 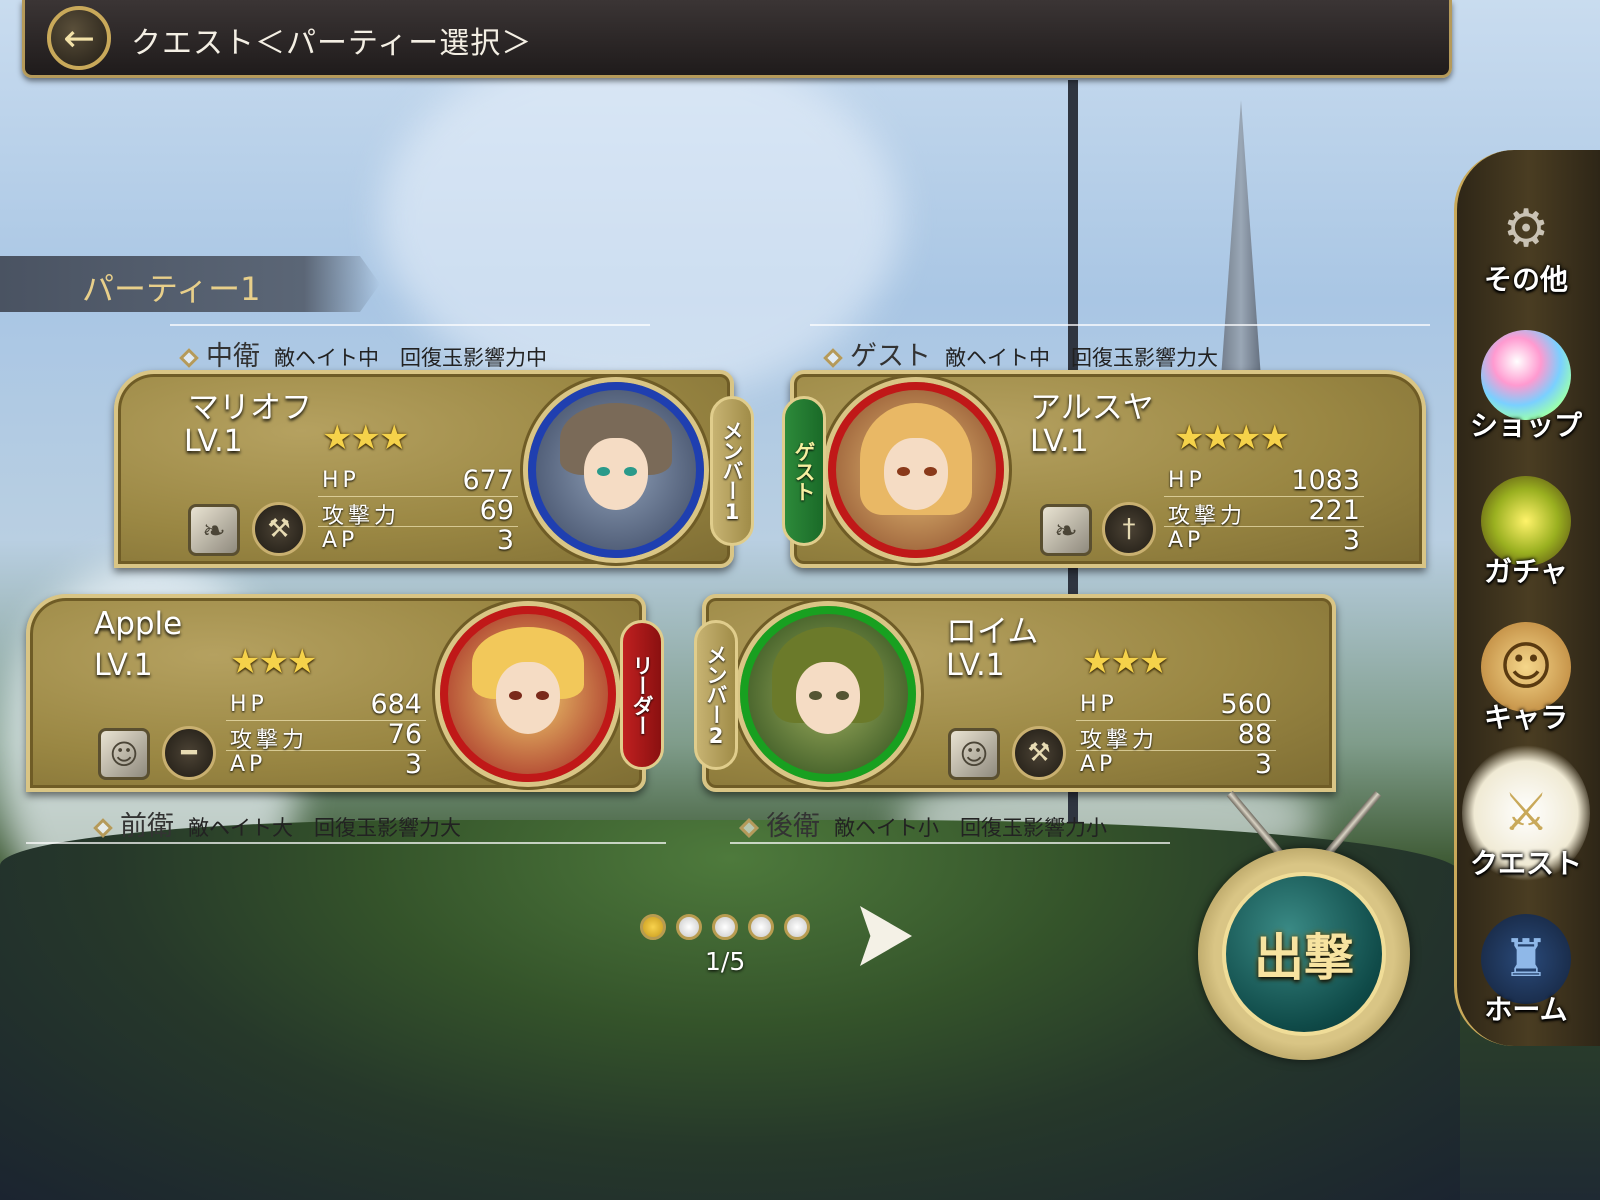 What do you see at coordinates (642, 695) in the screenshot?
I see `slot-tag-leader: リーダー` at bounding box center [642, 695].